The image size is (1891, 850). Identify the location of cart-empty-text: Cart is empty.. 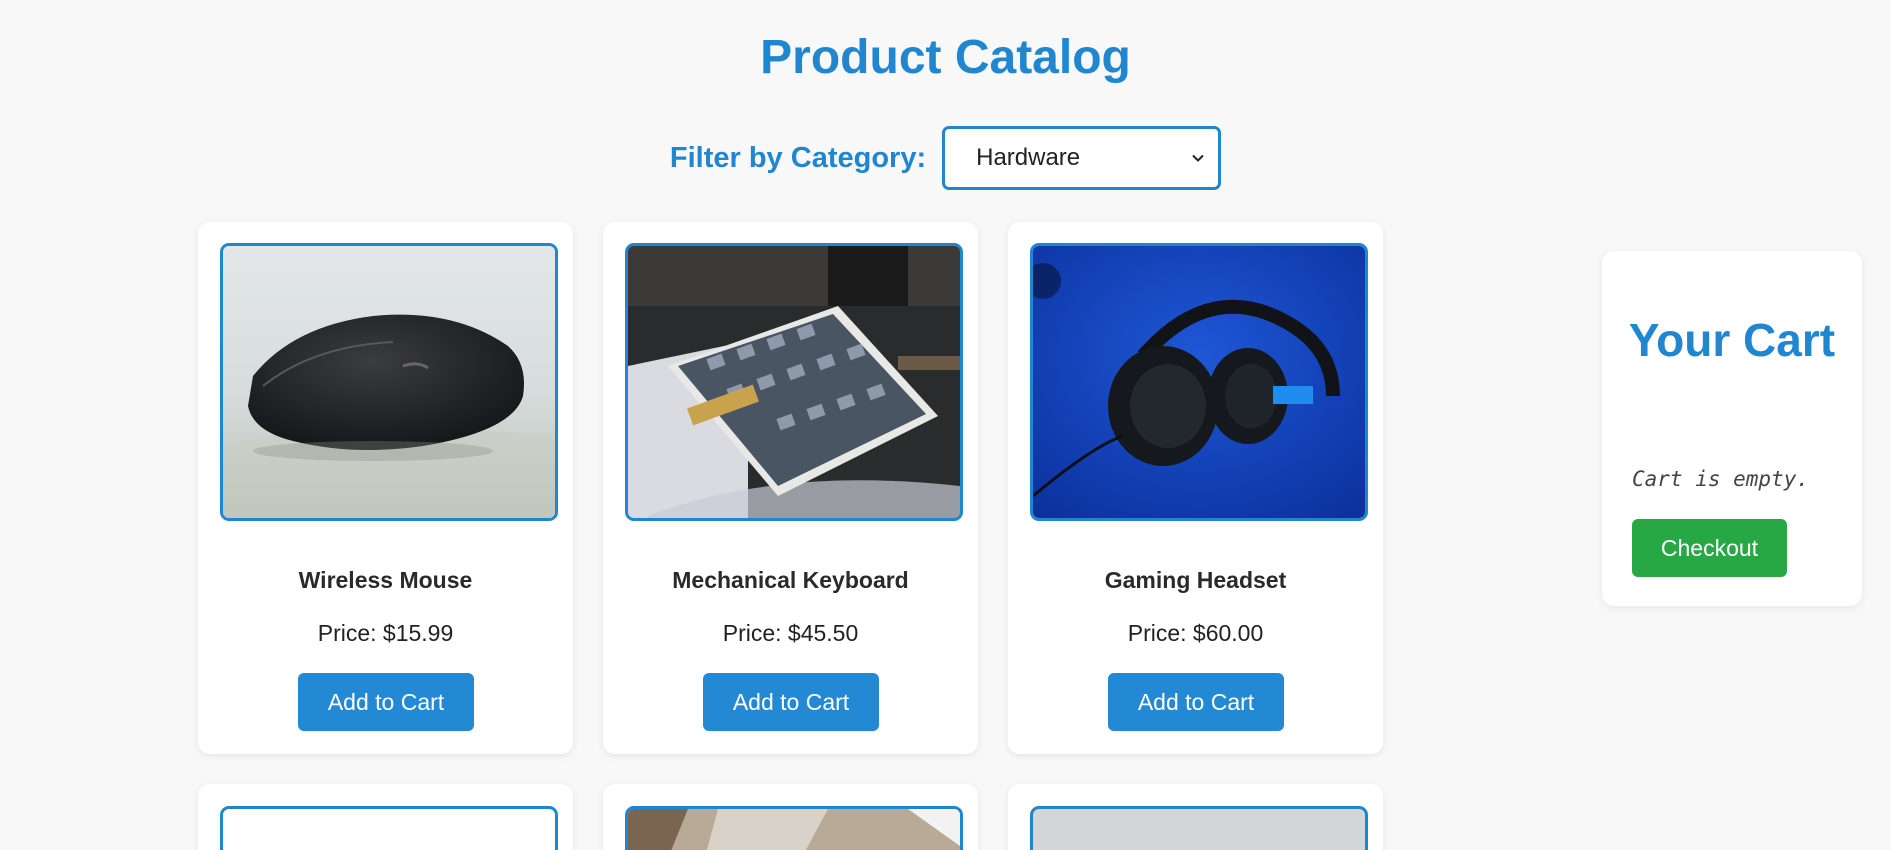
(1721, 479).